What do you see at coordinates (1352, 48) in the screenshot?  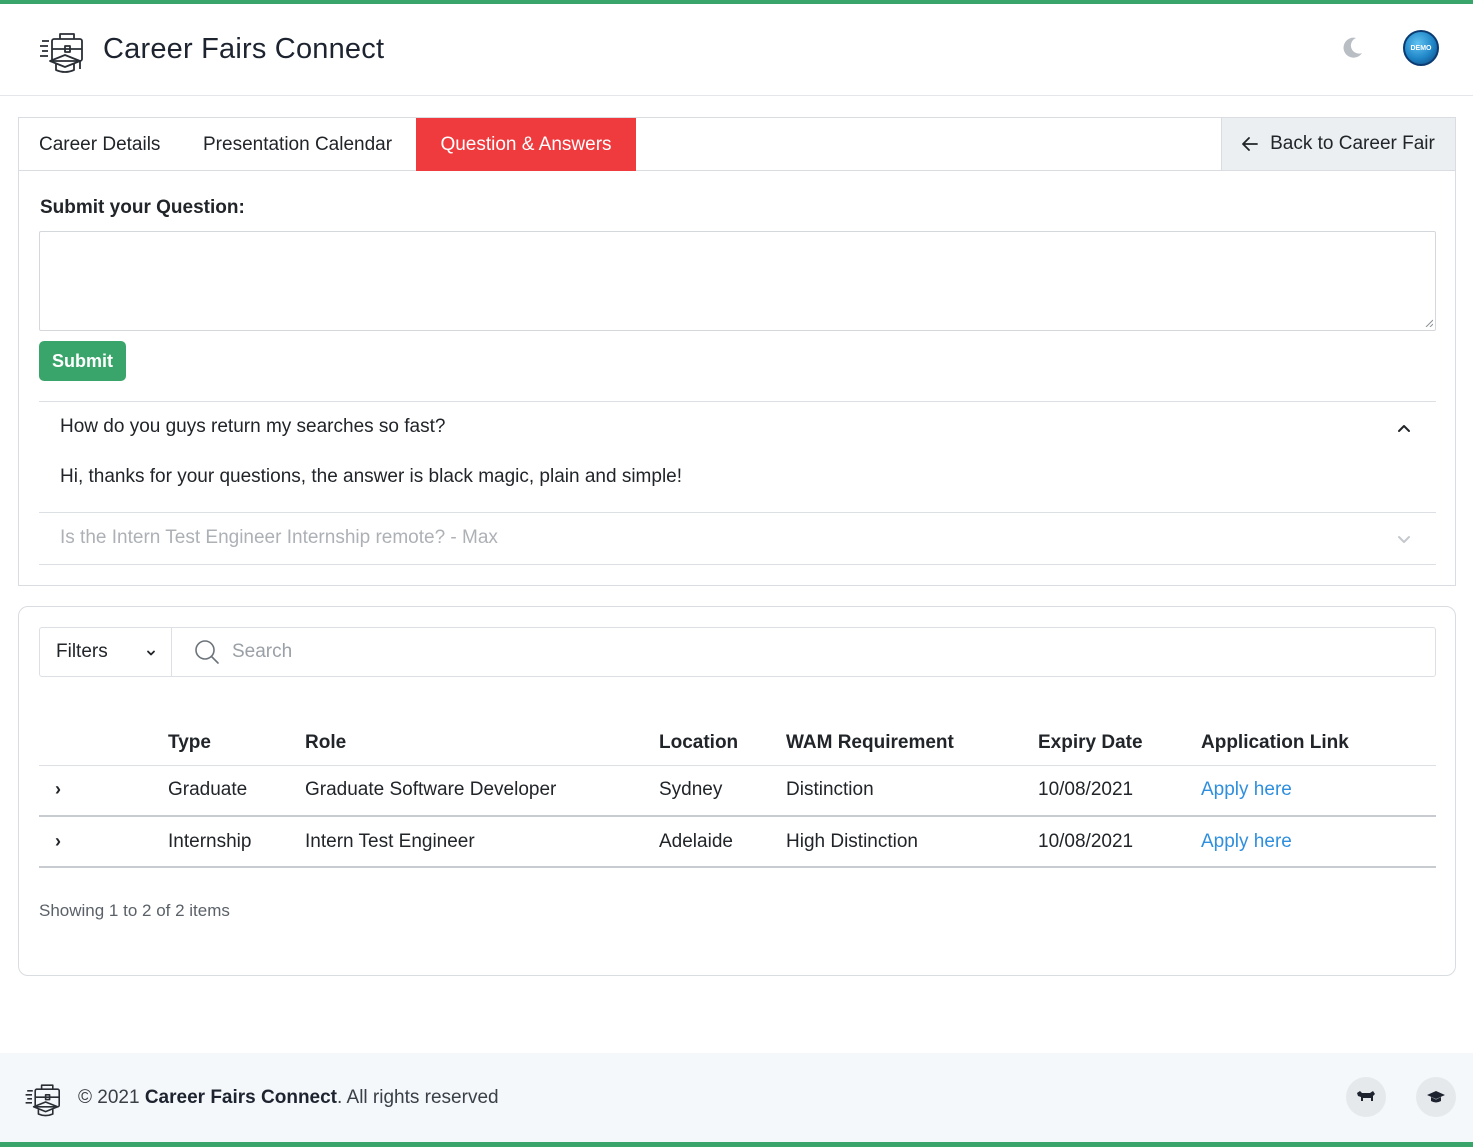 I see `moon-icon` at bounding box center [1352, 48].